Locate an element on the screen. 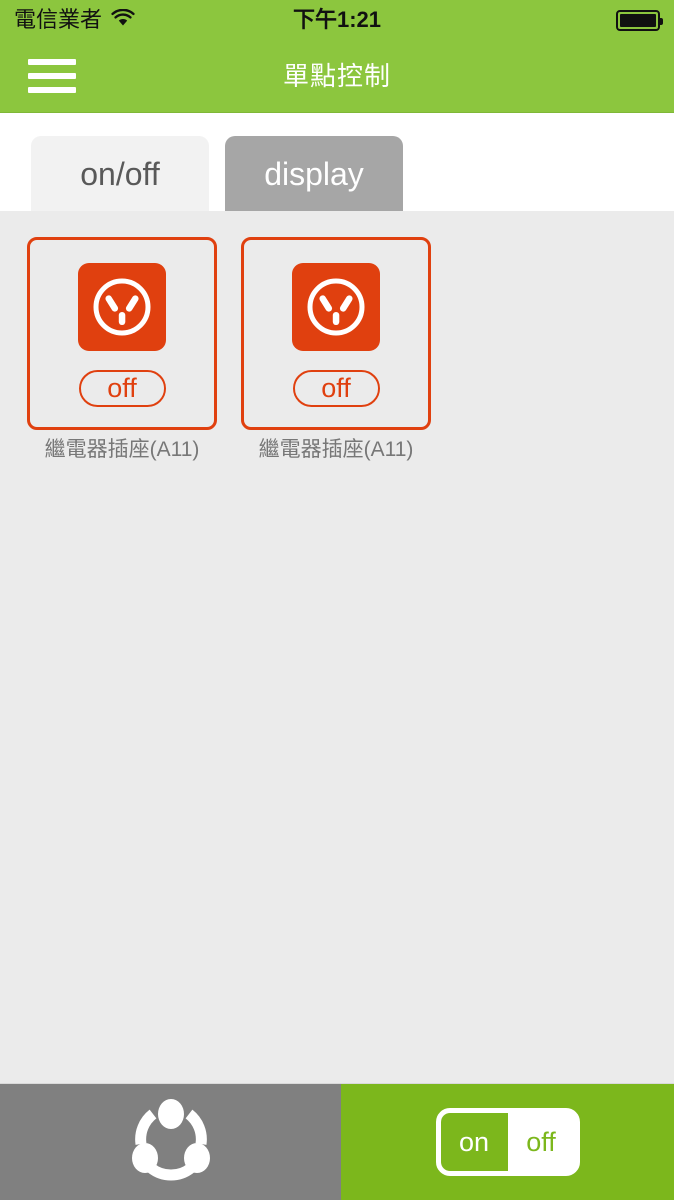 Image resolution: width=674 pixels, height=1200 pixels. carrier-label: 電信業者 is located at coordinates (58, 19).